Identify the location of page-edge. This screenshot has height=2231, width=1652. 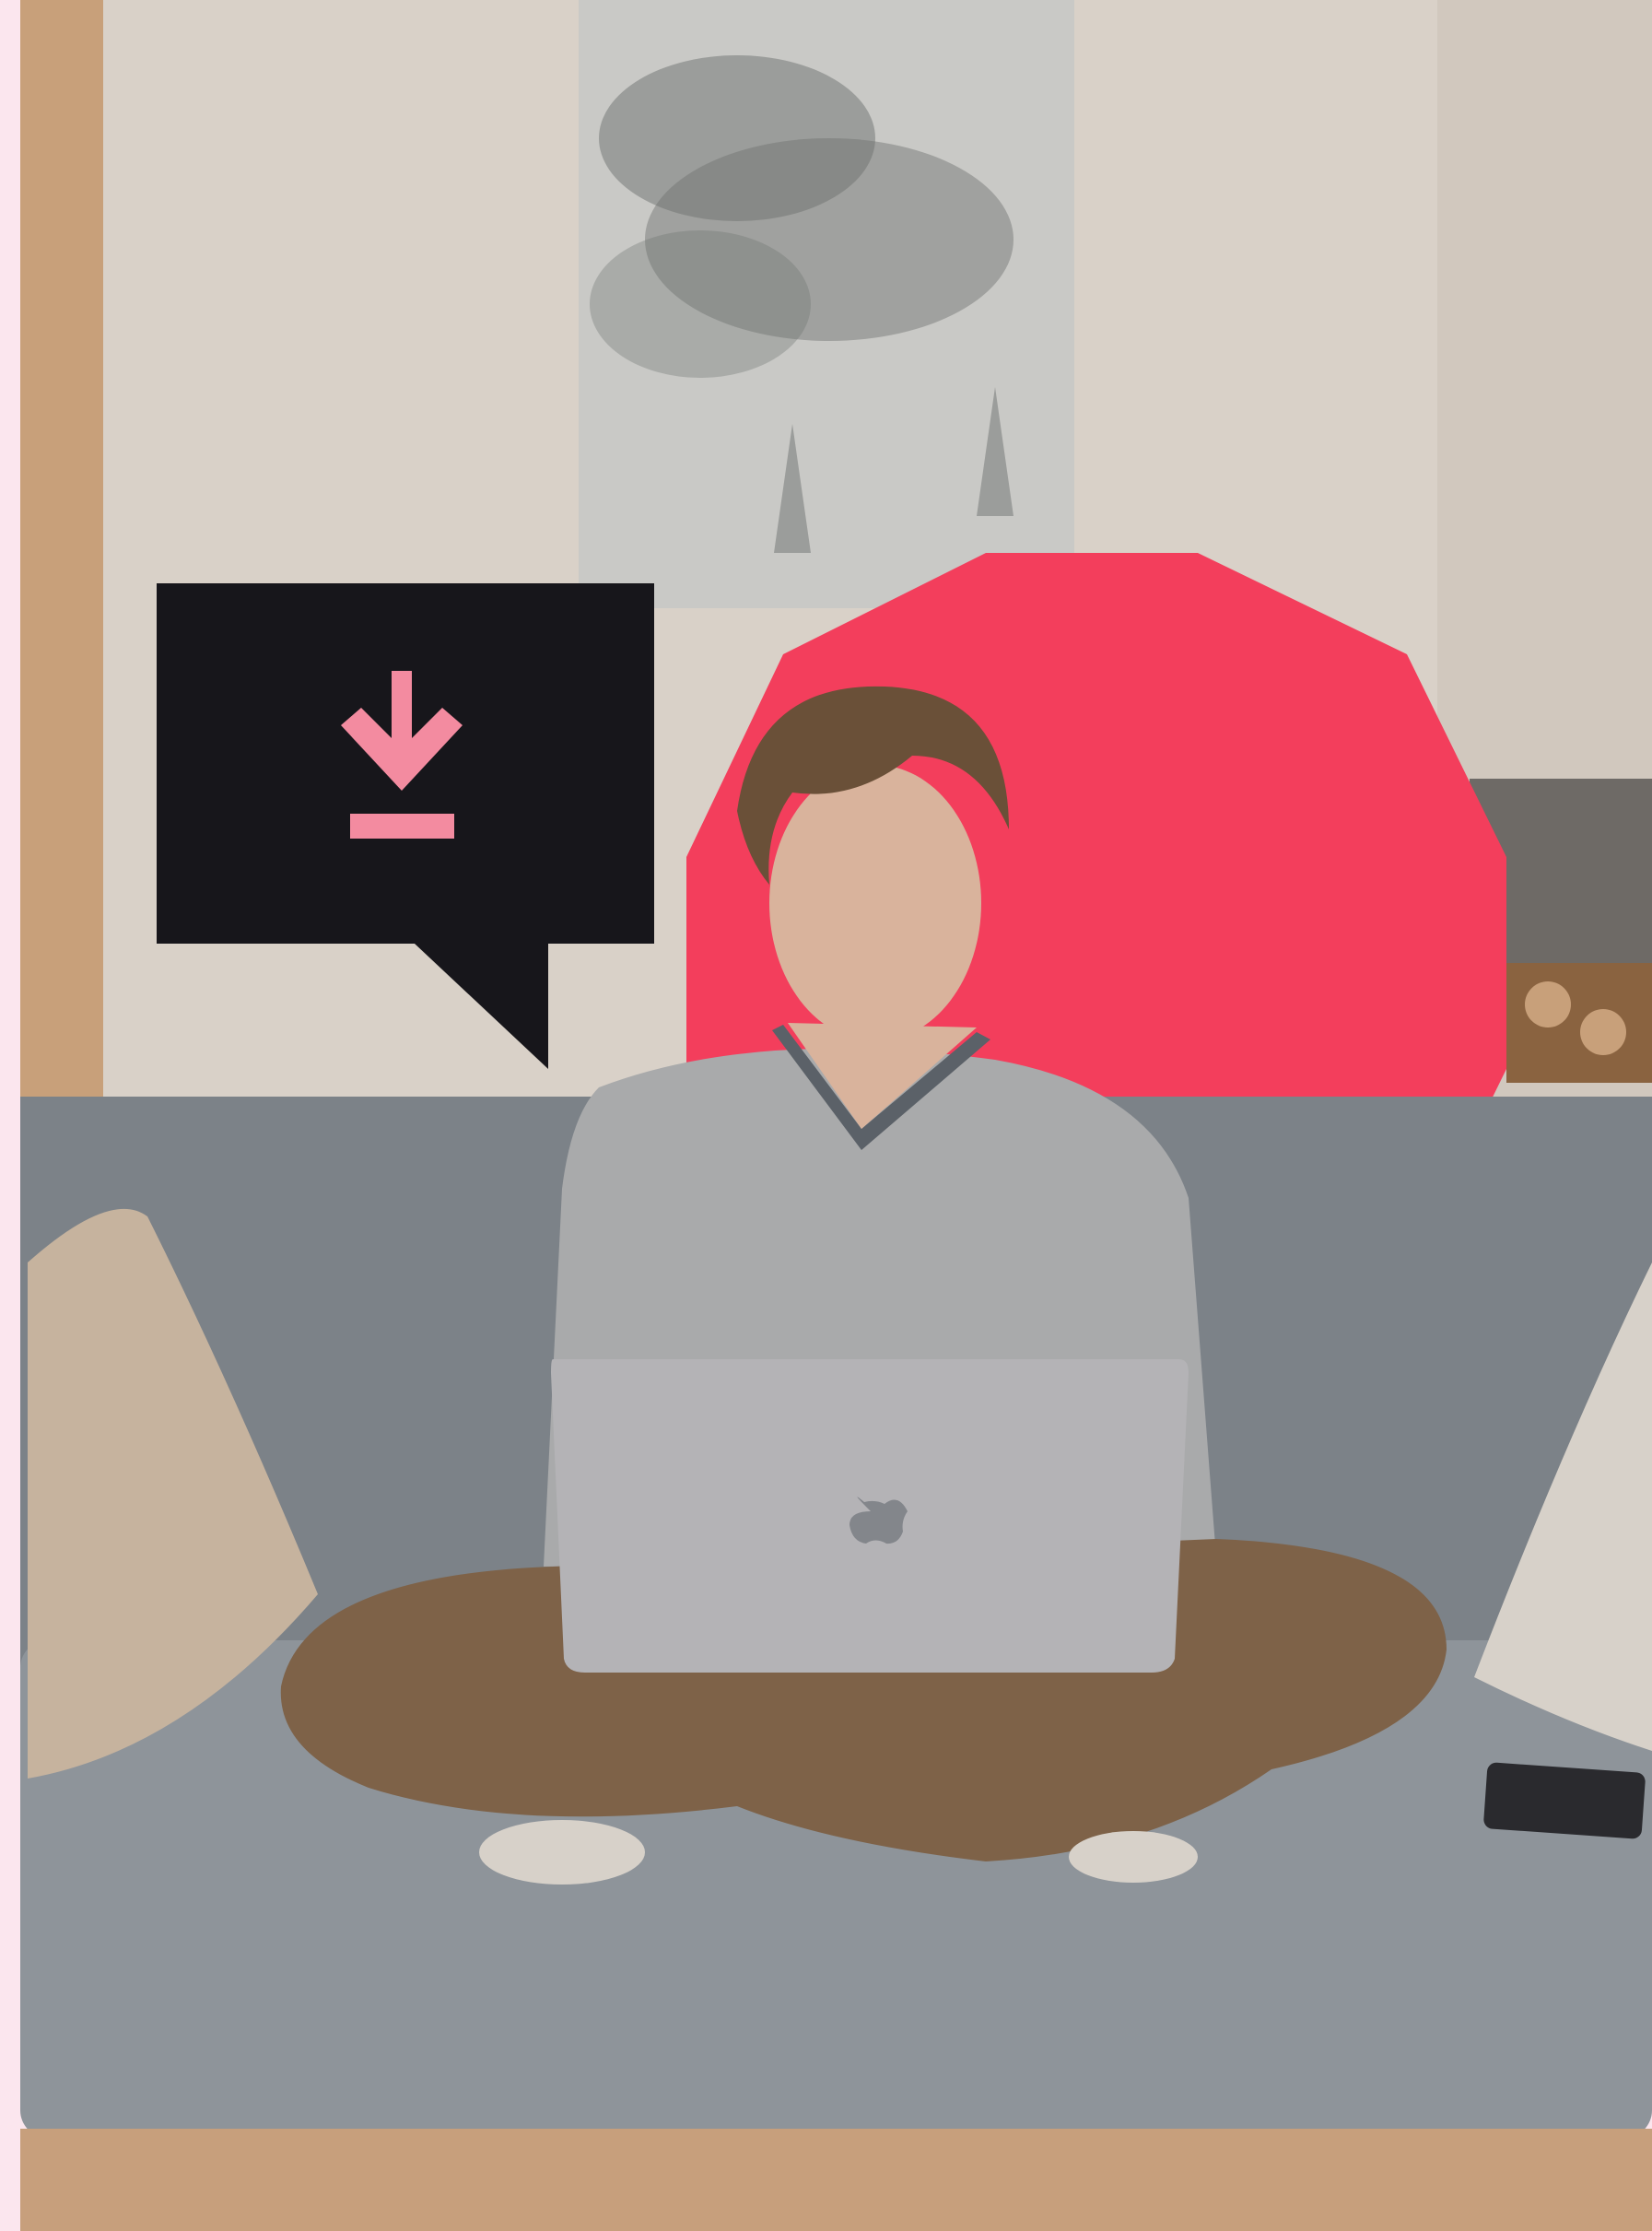
(10, 1115).